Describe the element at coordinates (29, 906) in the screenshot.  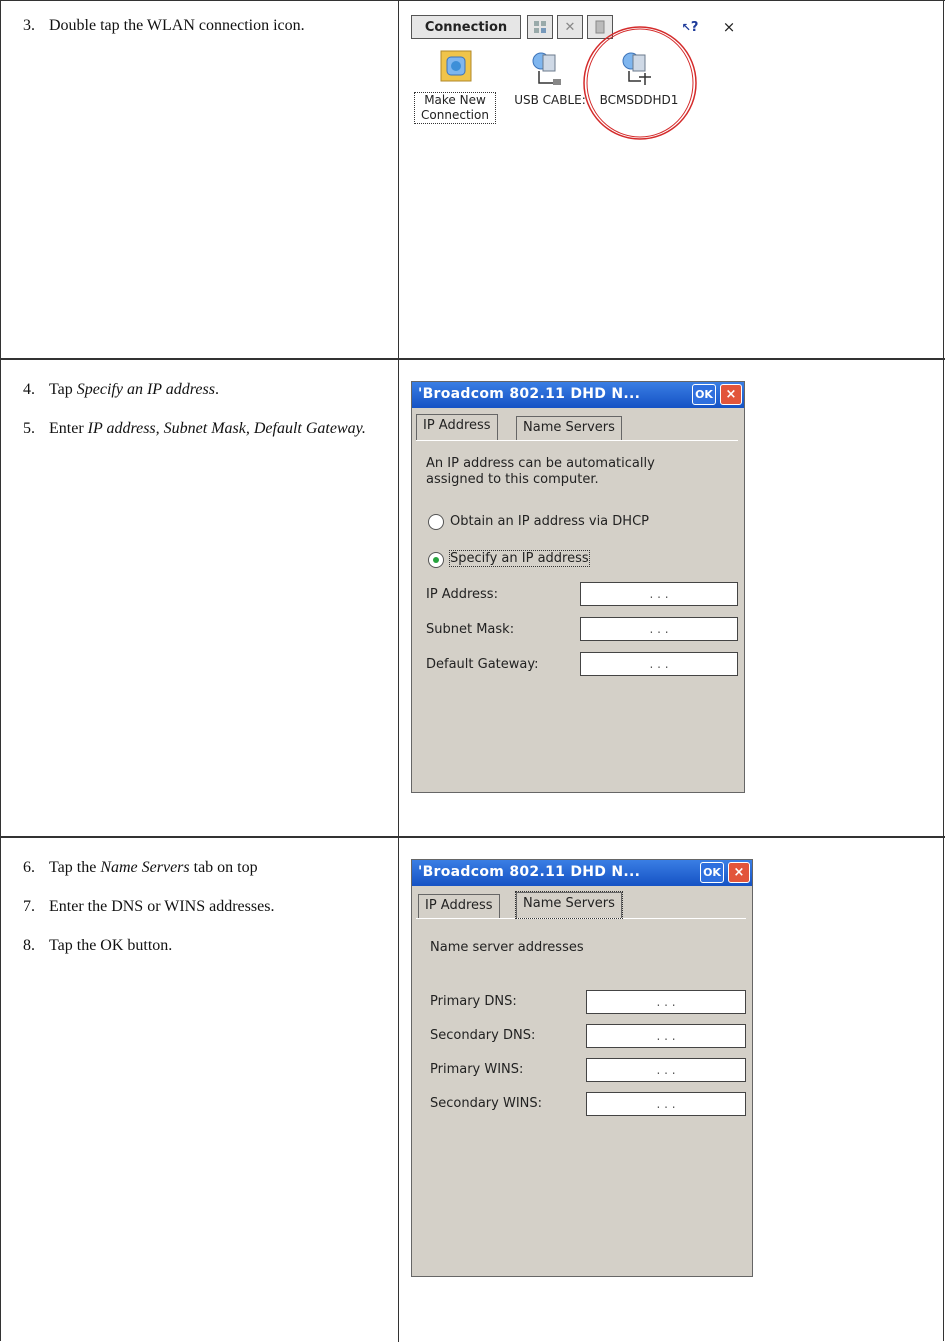
I see `step-number: 7.` at that location.